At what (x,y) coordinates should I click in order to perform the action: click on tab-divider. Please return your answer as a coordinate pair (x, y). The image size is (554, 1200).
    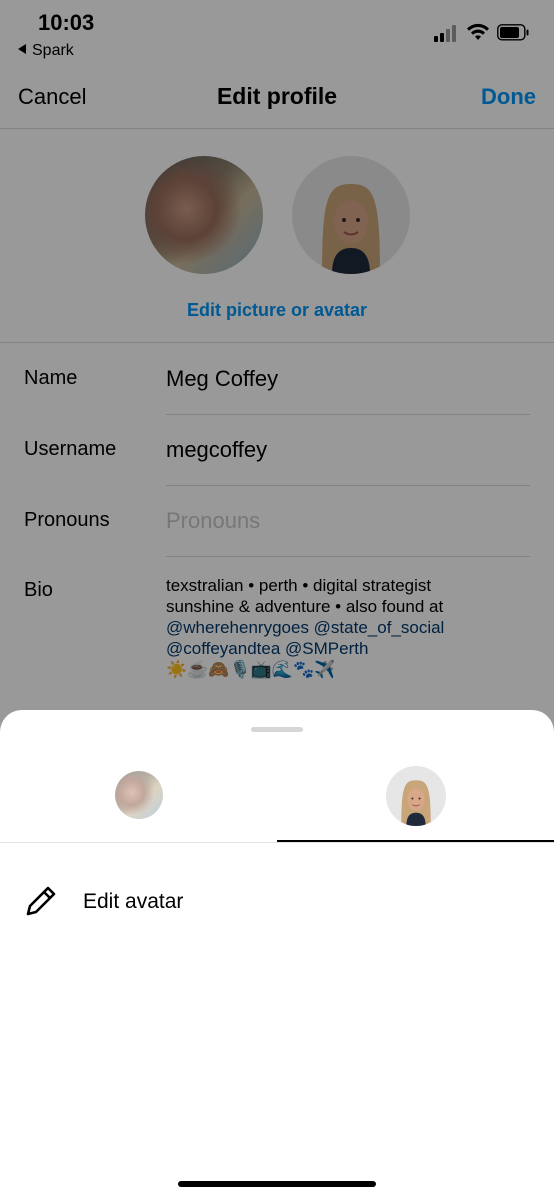
    Looking at the image, I should click on (277, 842).